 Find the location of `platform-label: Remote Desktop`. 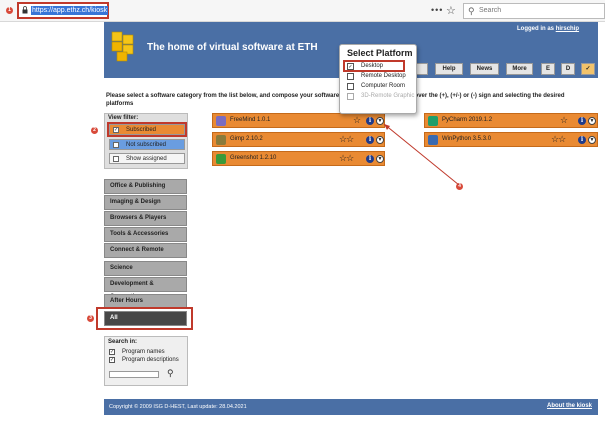

platform-label: Remote Desktop is located at coordinates (383, 76).